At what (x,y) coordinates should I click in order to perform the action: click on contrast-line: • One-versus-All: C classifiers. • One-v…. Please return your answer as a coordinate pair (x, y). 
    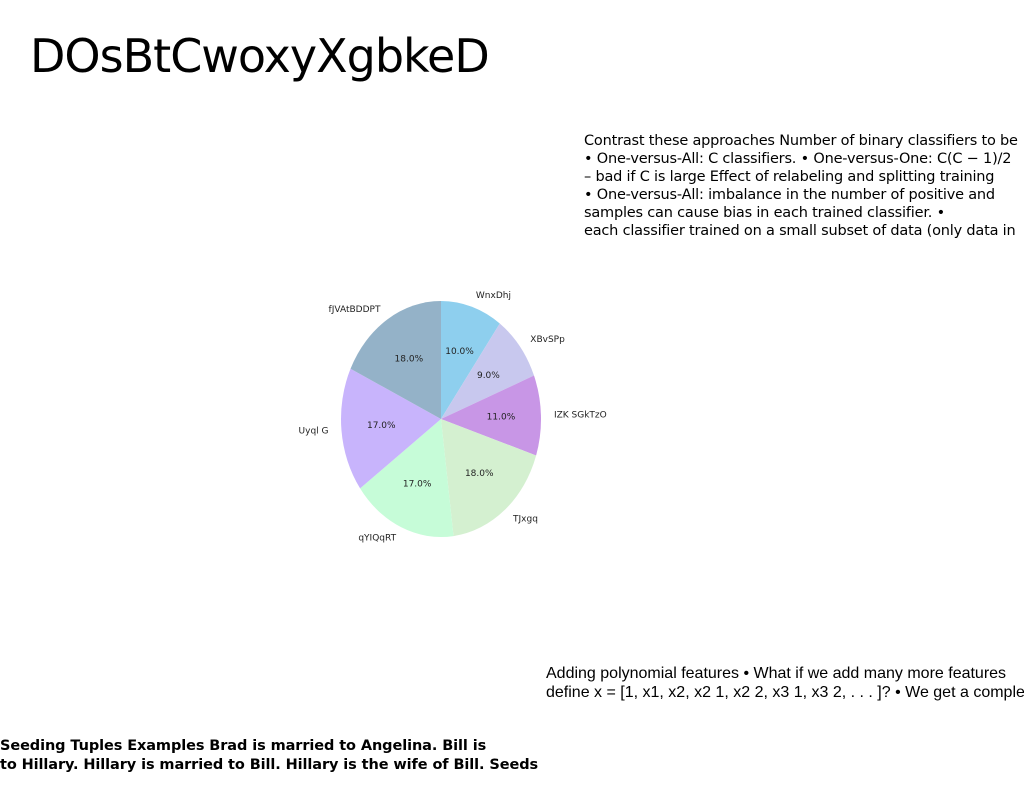
    Looking at the image, I should click on (798, 159).